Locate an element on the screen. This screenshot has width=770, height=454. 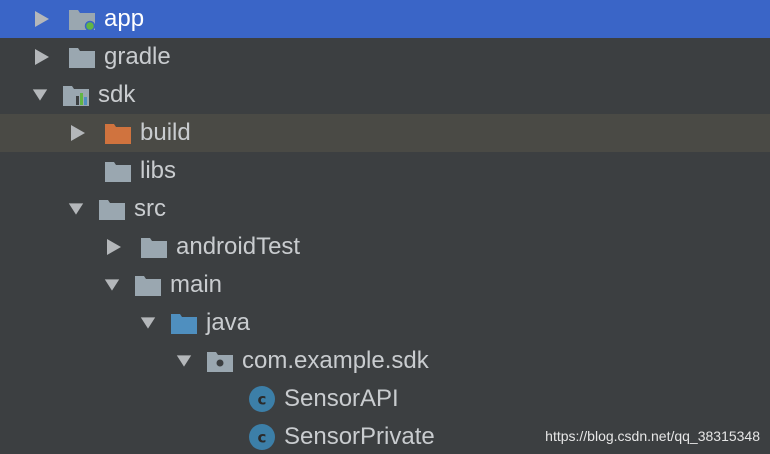
tree-row-label: libs is located at coordinates (158, 170).